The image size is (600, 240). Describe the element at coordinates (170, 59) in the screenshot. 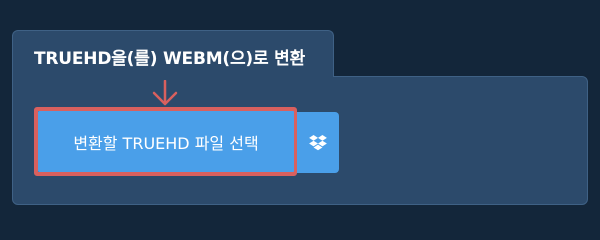

I see `panel-title: TRUEHD을(를) WEBM(으)로 변환` at that location.